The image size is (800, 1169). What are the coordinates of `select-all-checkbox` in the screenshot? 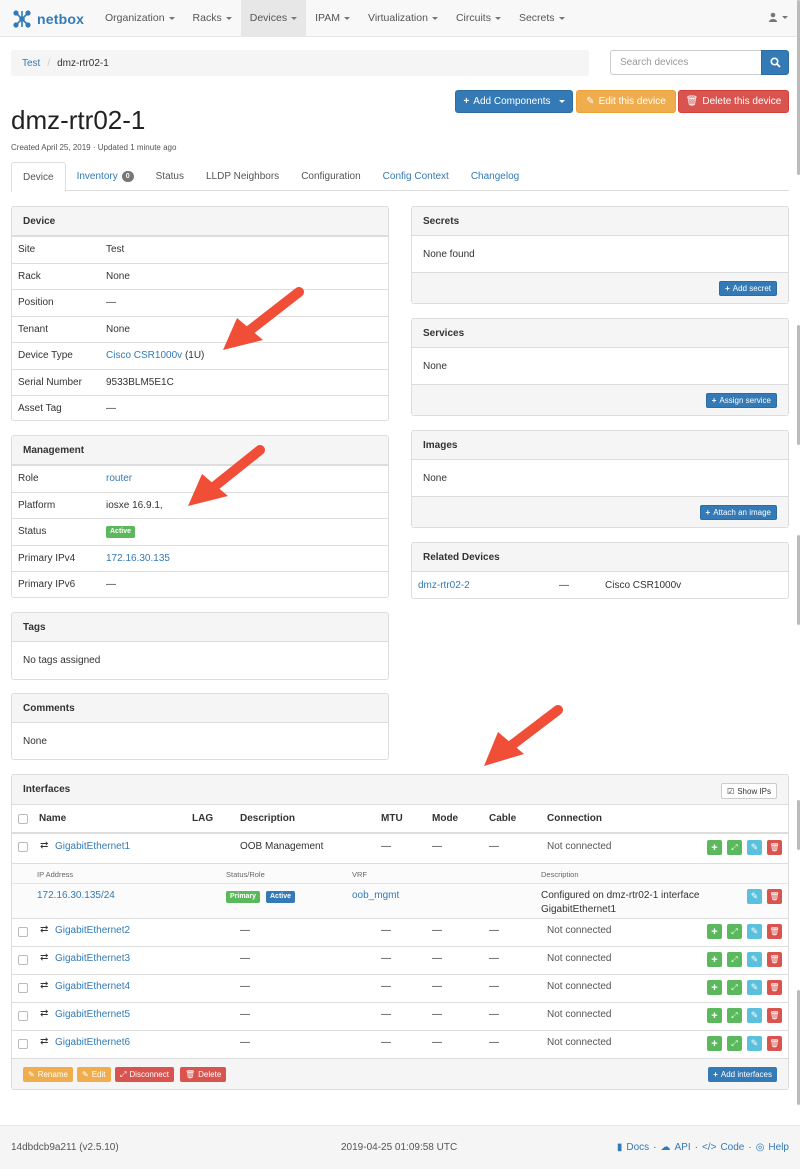 It's located at (23, 819).